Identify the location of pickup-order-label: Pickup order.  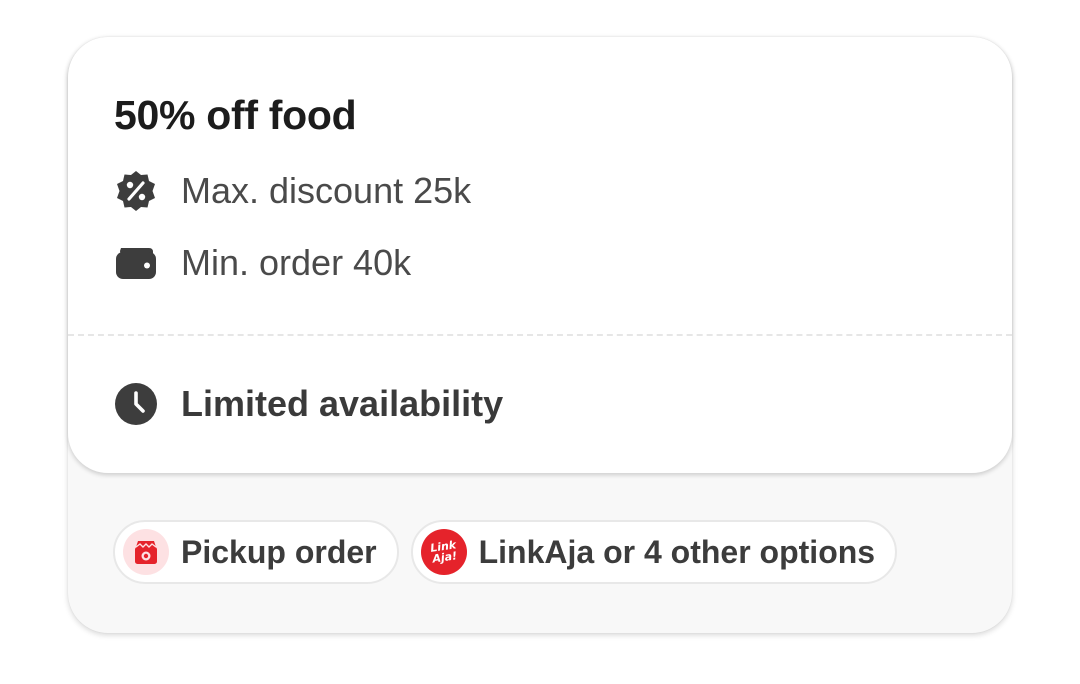
(279, 551).